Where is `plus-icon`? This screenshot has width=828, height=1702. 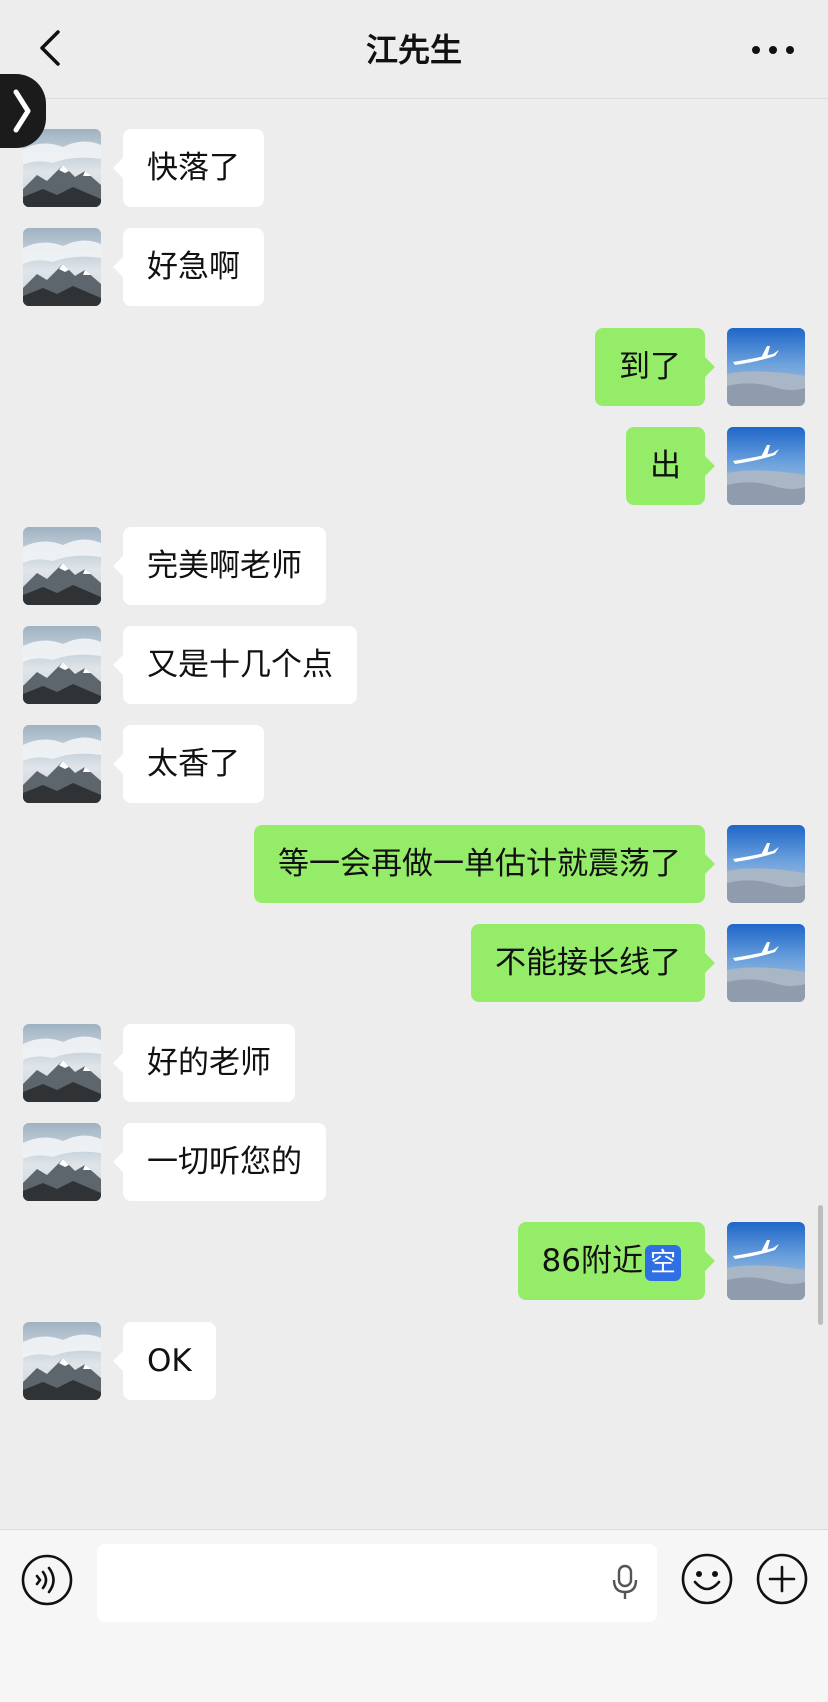
plus-icon is located at coordinates (782, 1579).